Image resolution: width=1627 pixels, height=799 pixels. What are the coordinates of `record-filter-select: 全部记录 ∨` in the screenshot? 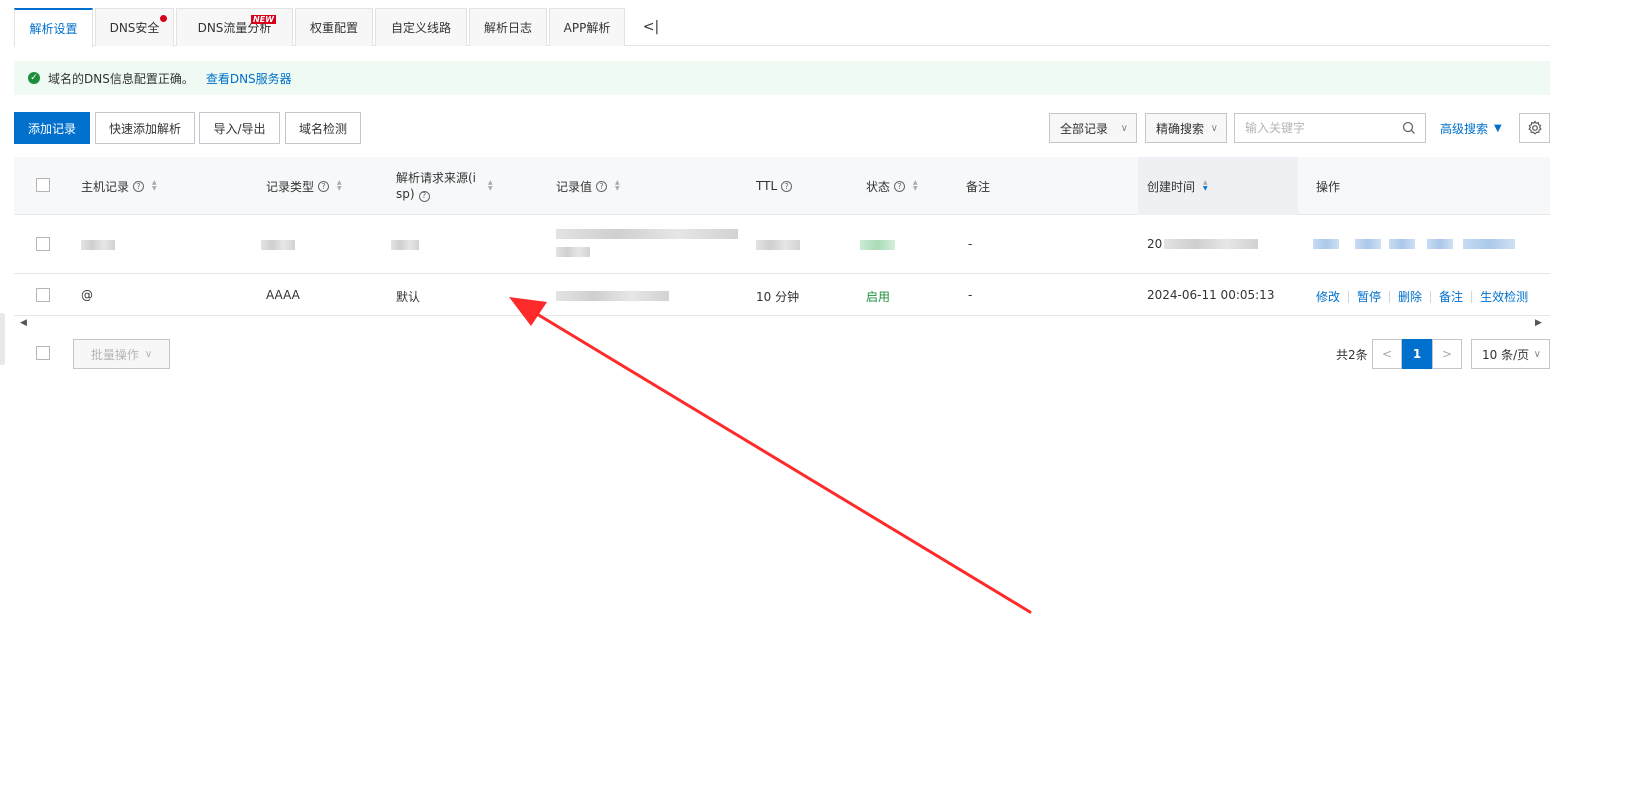 It's located at (1093, 128).